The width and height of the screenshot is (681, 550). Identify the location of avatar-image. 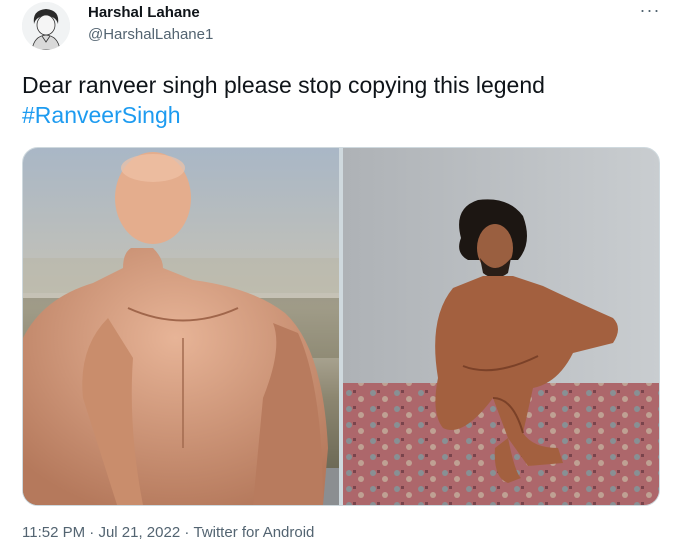
(46, 26).